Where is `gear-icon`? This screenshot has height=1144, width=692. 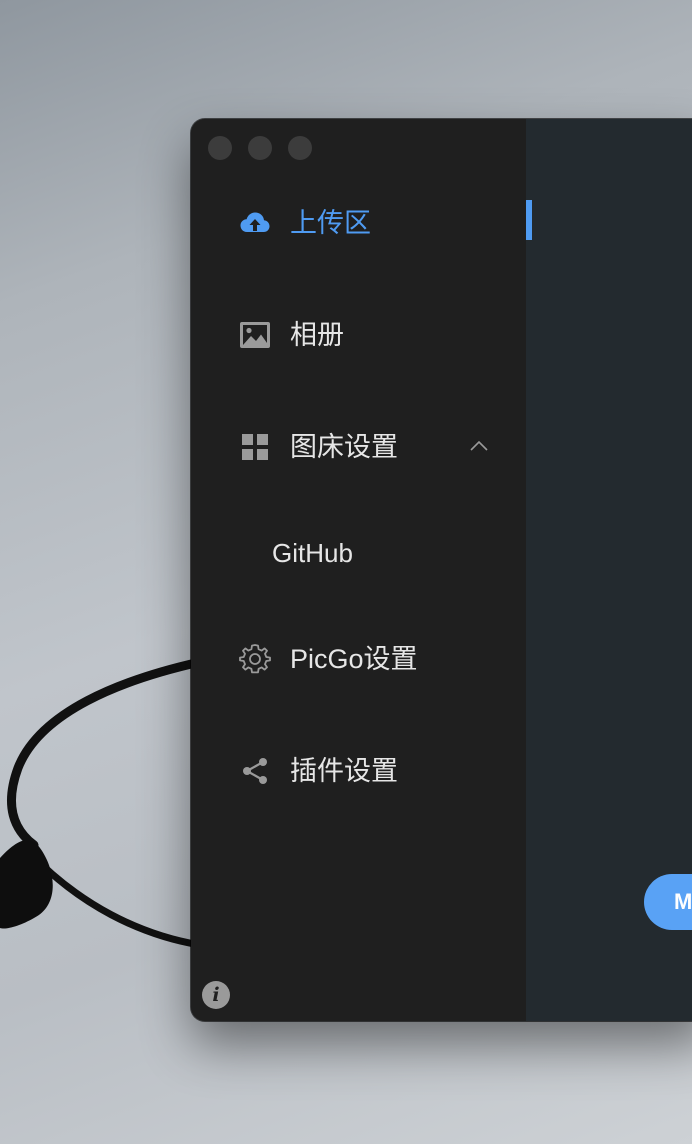
gear-icon is located at coordinates (255, 659).